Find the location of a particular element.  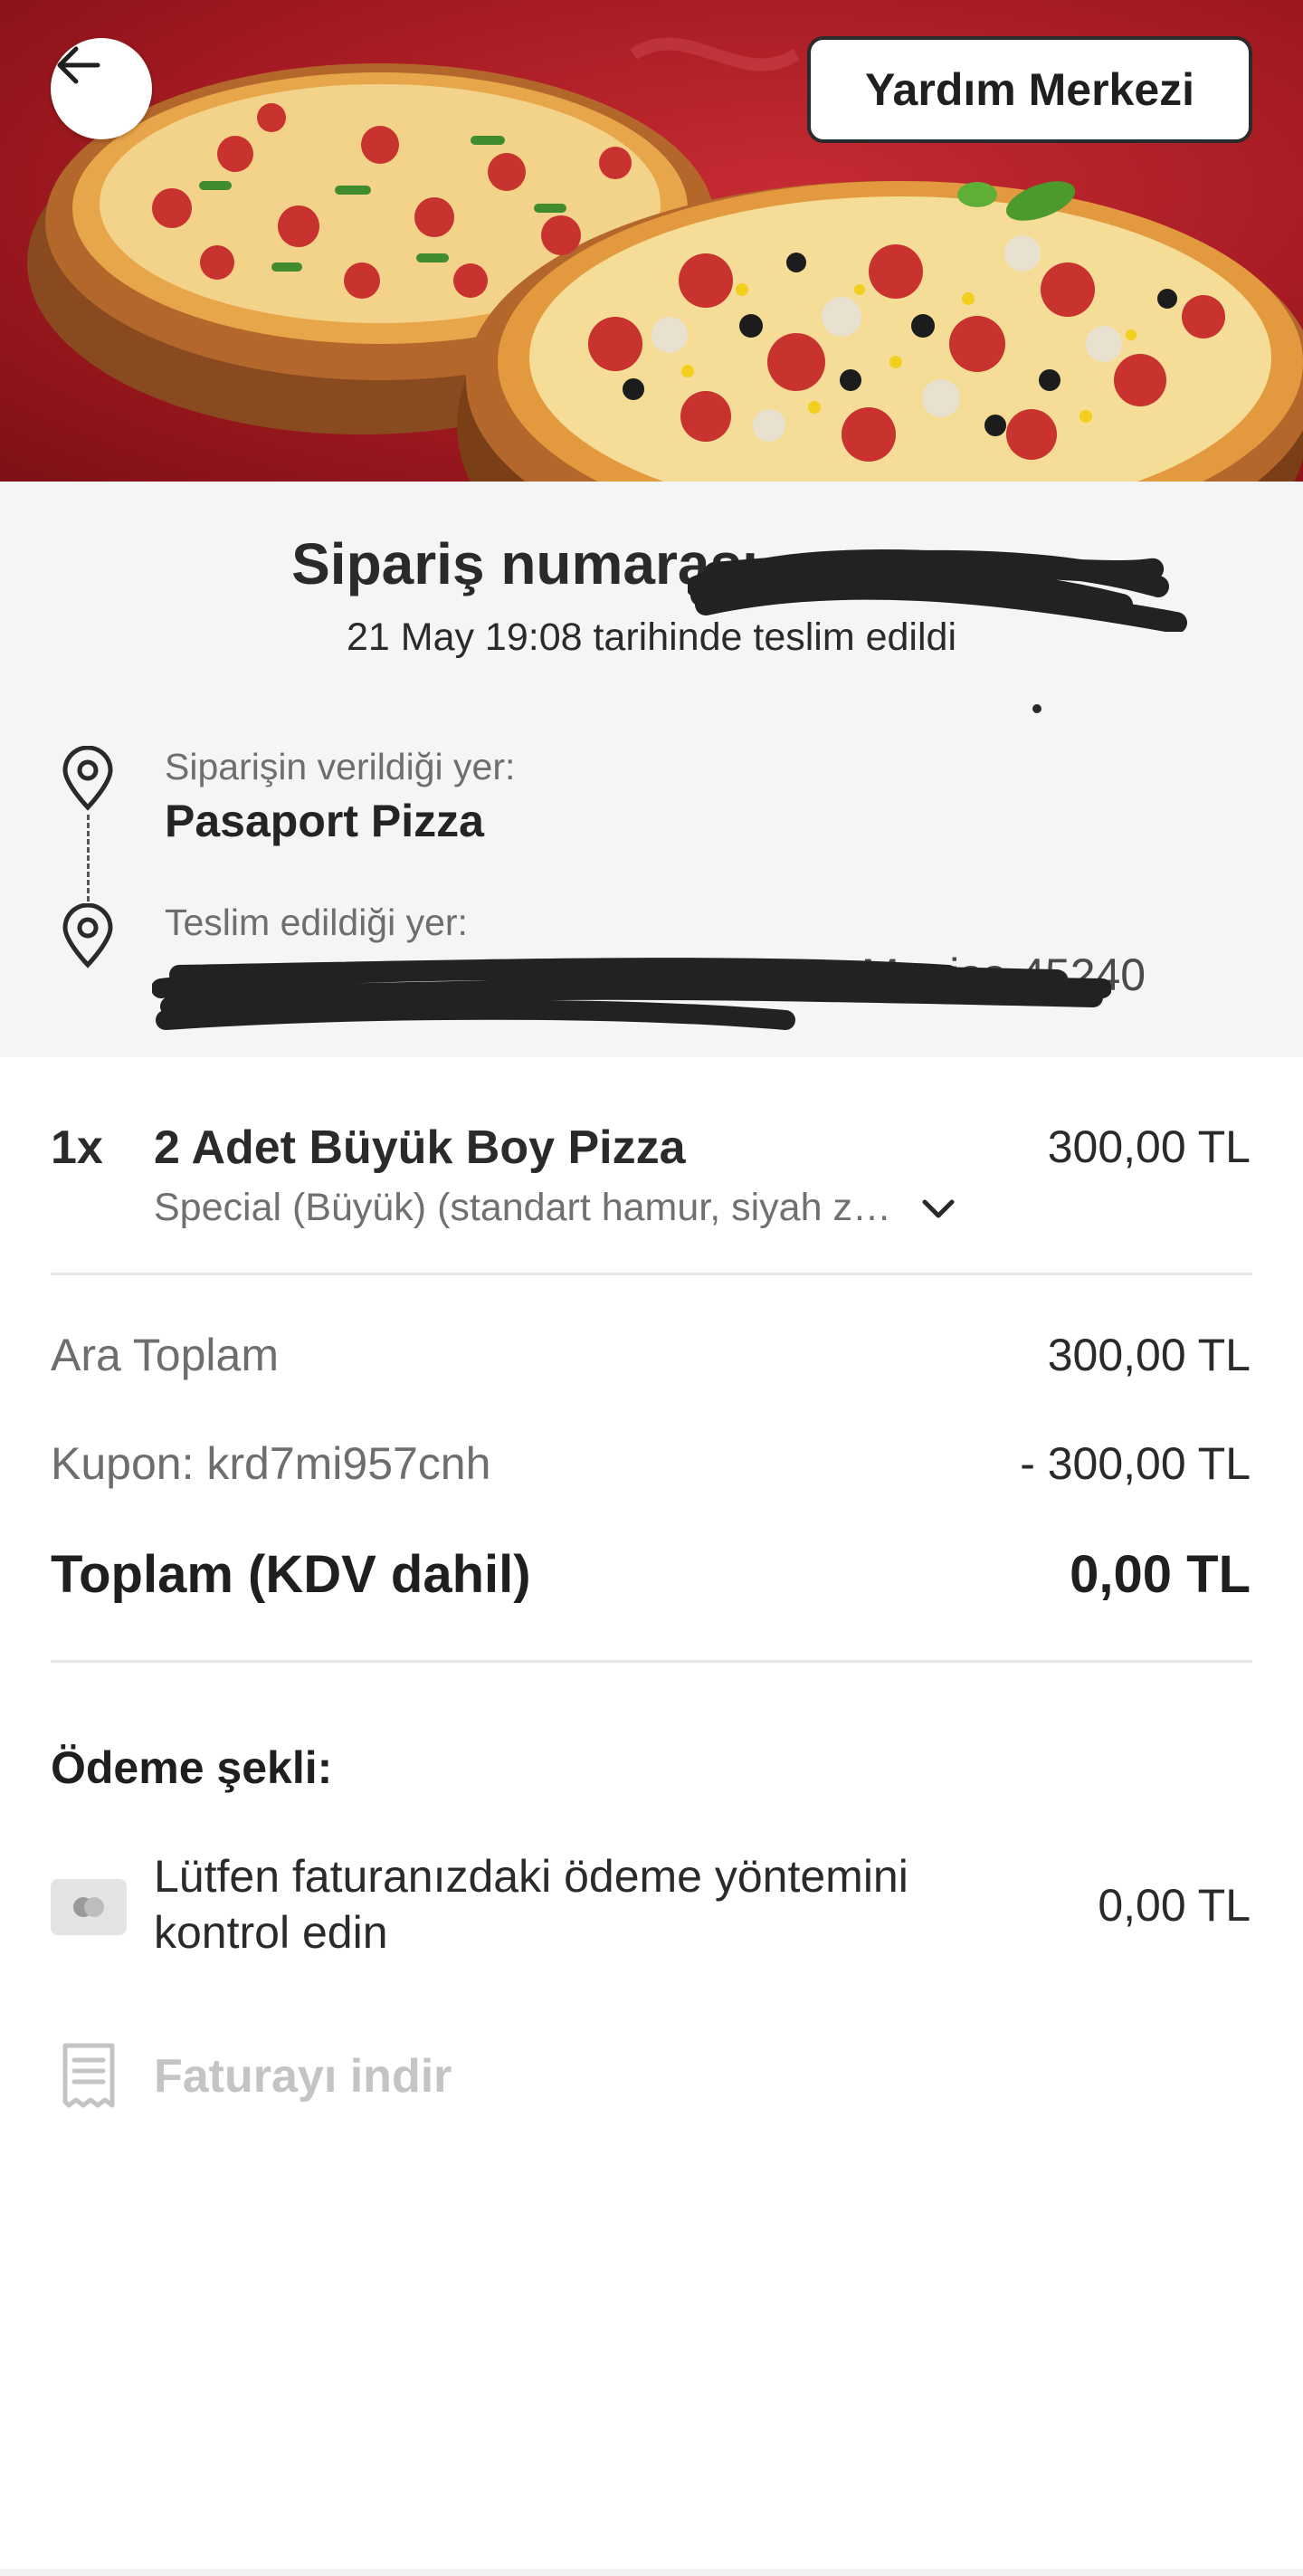

payment-title: Ödeme şekli: is located at coordinates (192, 1768).